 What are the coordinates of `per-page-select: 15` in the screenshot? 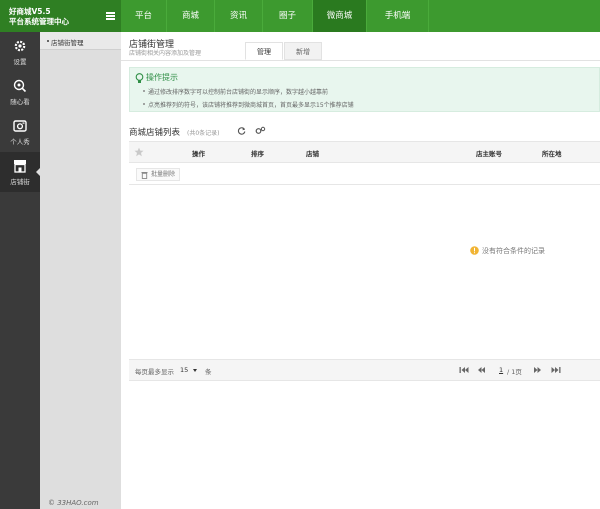 It's located at (184, 370).